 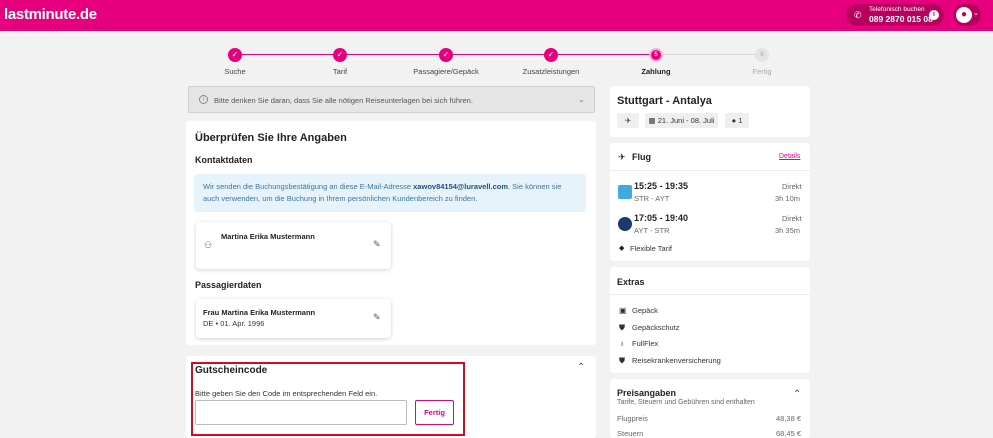 What do you see at coordinates (641, 157) in the screenshot?
I see `flight-title: Flug` at bounding box center [641, 157].